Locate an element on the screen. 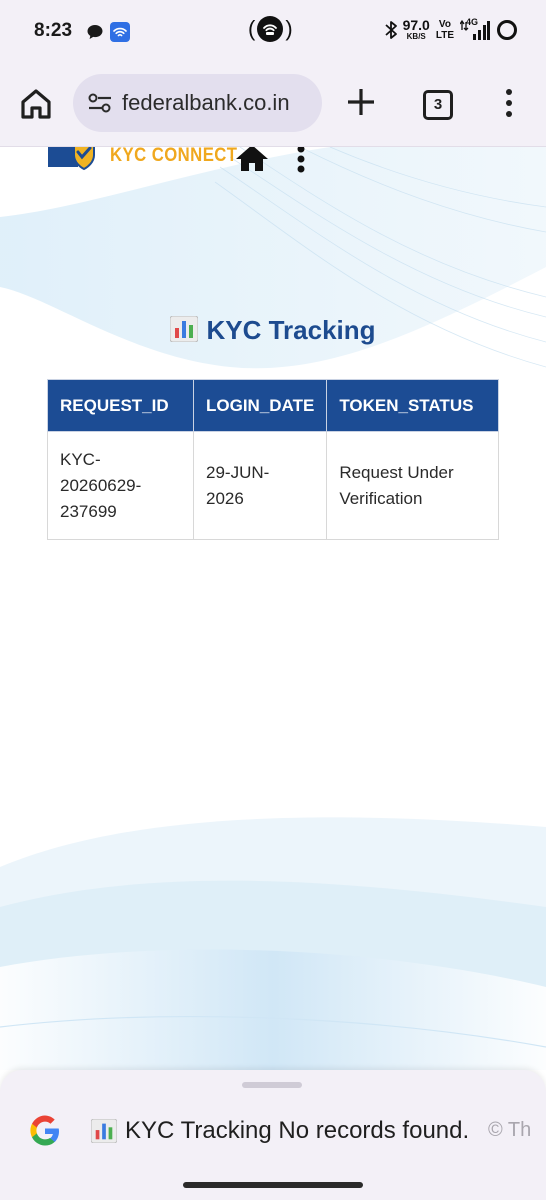 The height and width of the screenshot is (1200, 546). google-bottom-sheet: KYC Tracking No records found. © Th is located at coordinates (273, 1135).